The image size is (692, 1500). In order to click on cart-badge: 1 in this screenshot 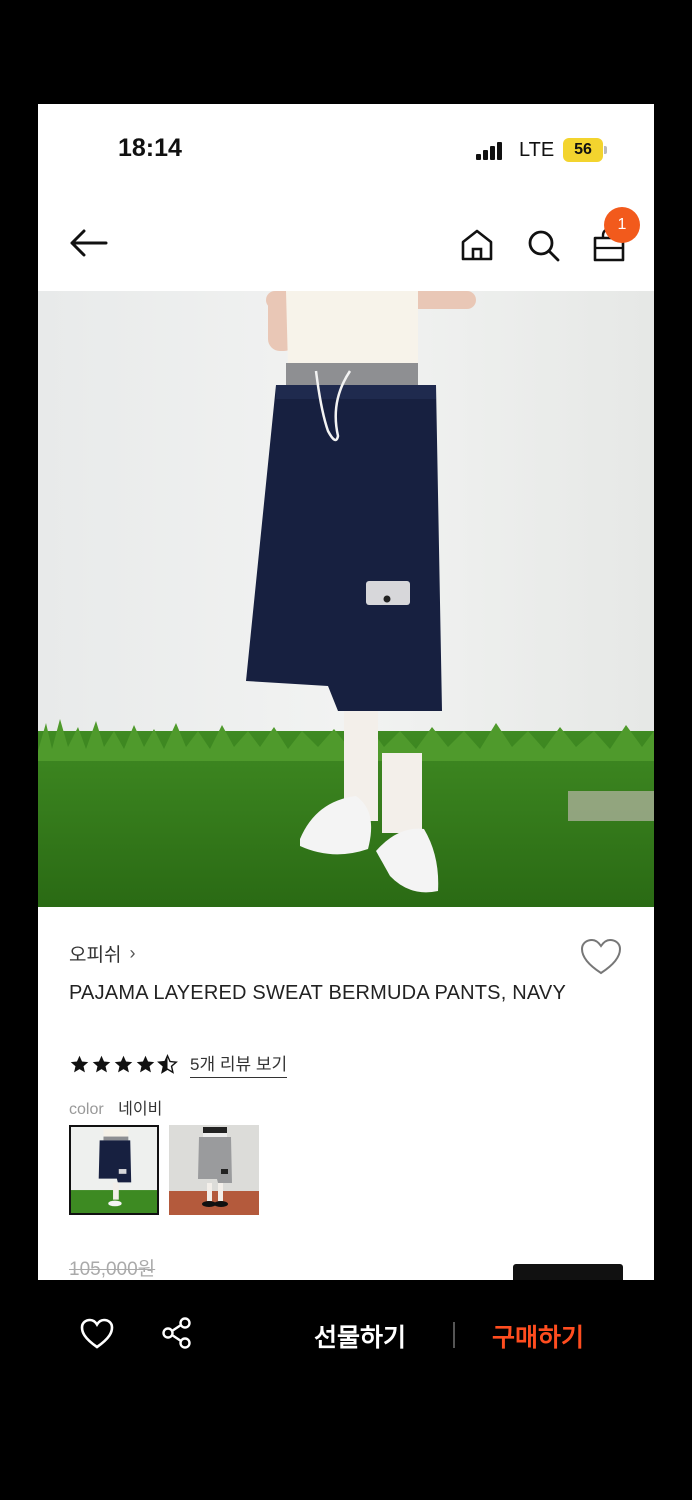, I will do `click(622, 225)`.